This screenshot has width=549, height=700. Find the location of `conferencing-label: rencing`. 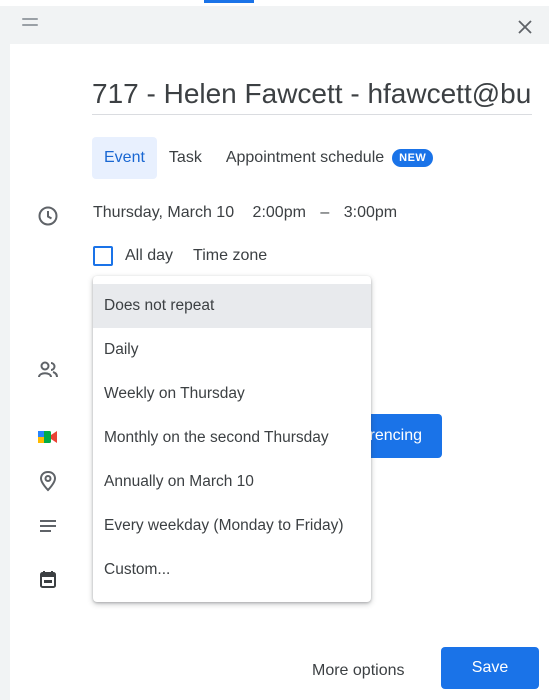

conferencing-label: rencing is located at coordinates (395, 435).